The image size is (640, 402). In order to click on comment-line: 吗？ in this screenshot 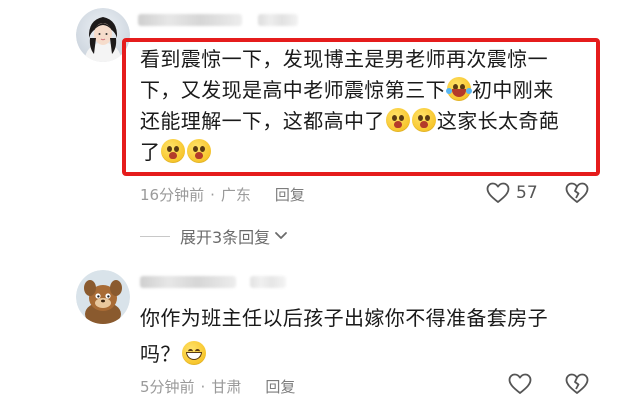, I will do `click(375, 354)`.